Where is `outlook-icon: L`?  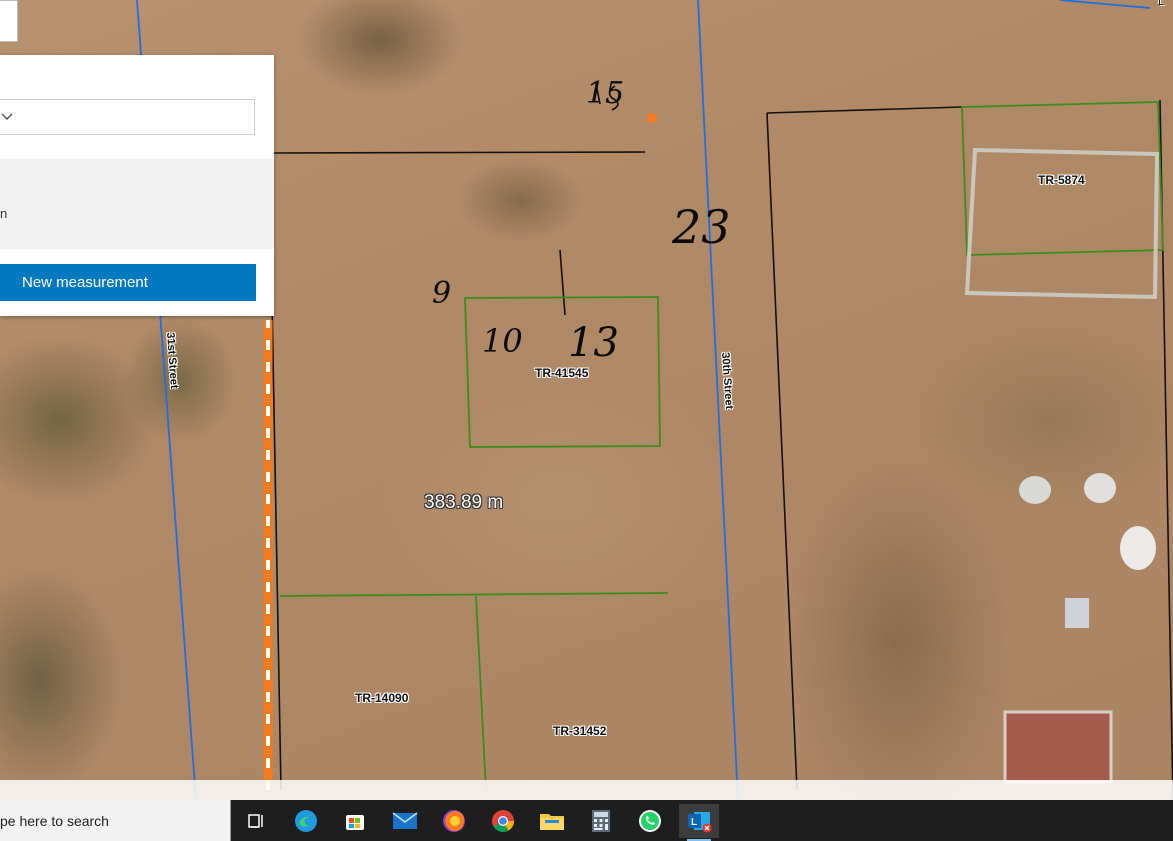
outlook-icon: L is located at coordinates (699, 822).